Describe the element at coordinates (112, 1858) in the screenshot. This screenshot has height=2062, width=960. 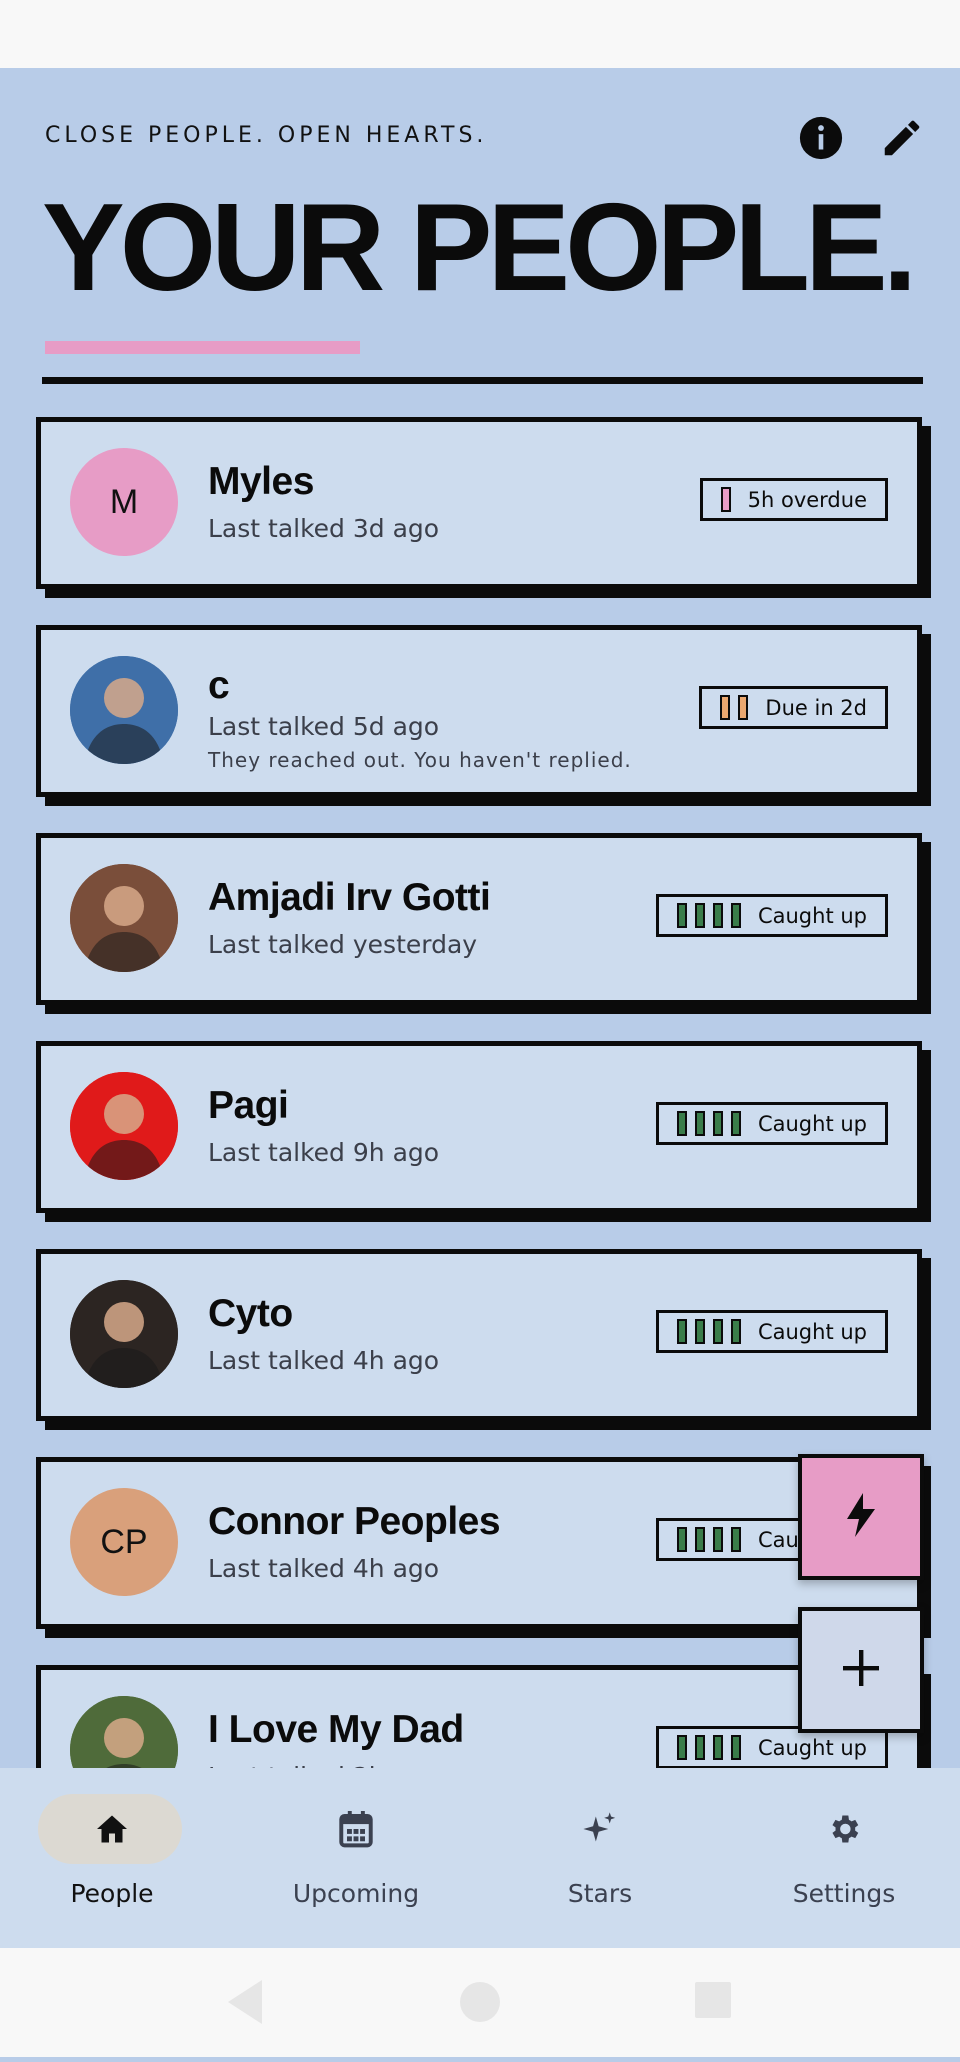
I see `nav-item-people: People` at that location.